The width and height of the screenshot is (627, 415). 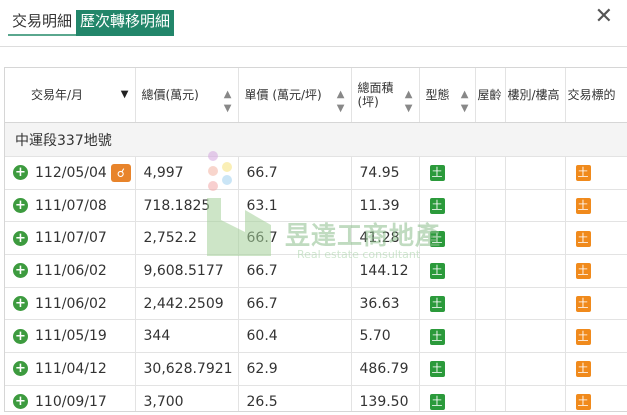 I want to click on date-value: 111/07/08, so click(x=71, y=205).